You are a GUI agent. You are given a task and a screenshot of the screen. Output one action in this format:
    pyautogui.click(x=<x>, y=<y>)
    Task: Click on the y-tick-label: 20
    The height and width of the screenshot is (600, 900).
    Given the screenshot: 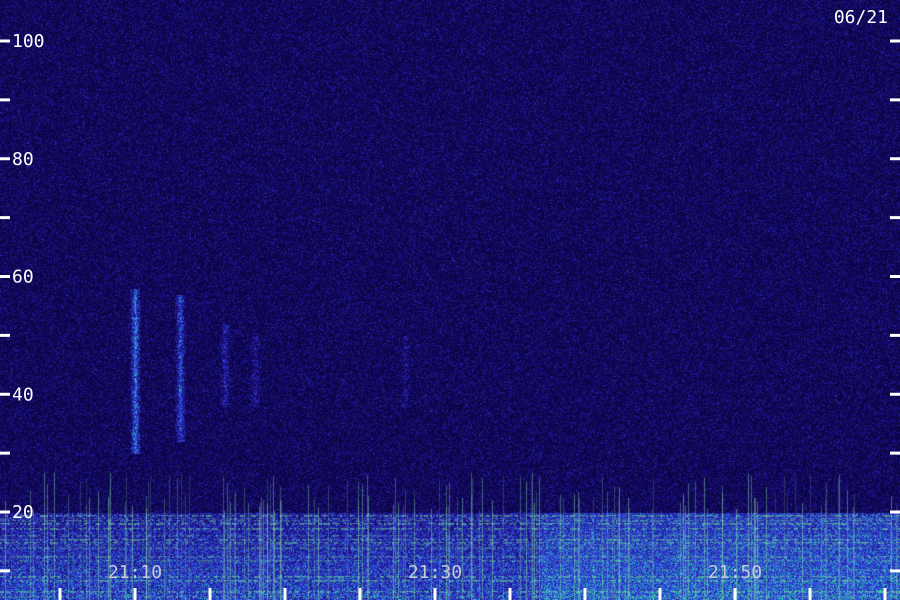 What is the action you would take?
    pyautogui.click(x=23, y=512)
    